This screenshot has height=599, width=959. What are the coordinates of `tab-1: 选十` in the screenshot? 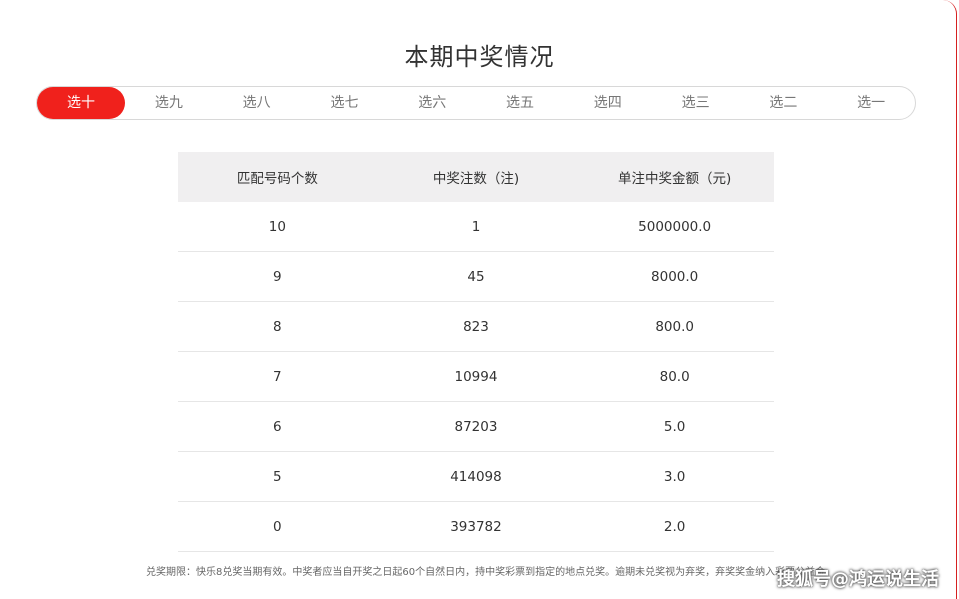 It's located at (81, 103).